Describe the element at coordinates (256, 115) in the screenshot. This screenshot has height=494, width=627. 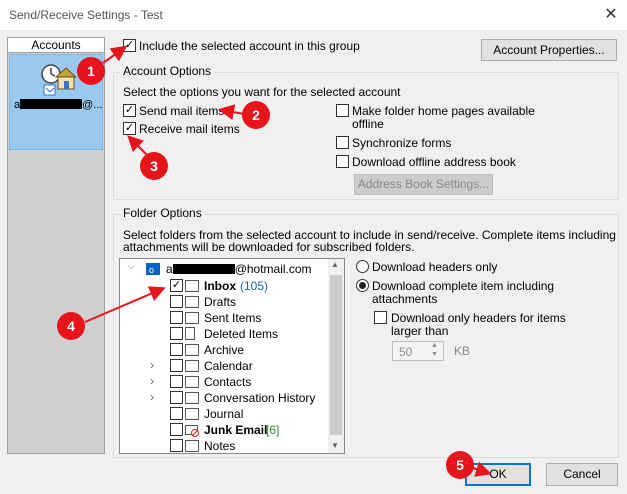
I see `marker-2: 2` at that location.